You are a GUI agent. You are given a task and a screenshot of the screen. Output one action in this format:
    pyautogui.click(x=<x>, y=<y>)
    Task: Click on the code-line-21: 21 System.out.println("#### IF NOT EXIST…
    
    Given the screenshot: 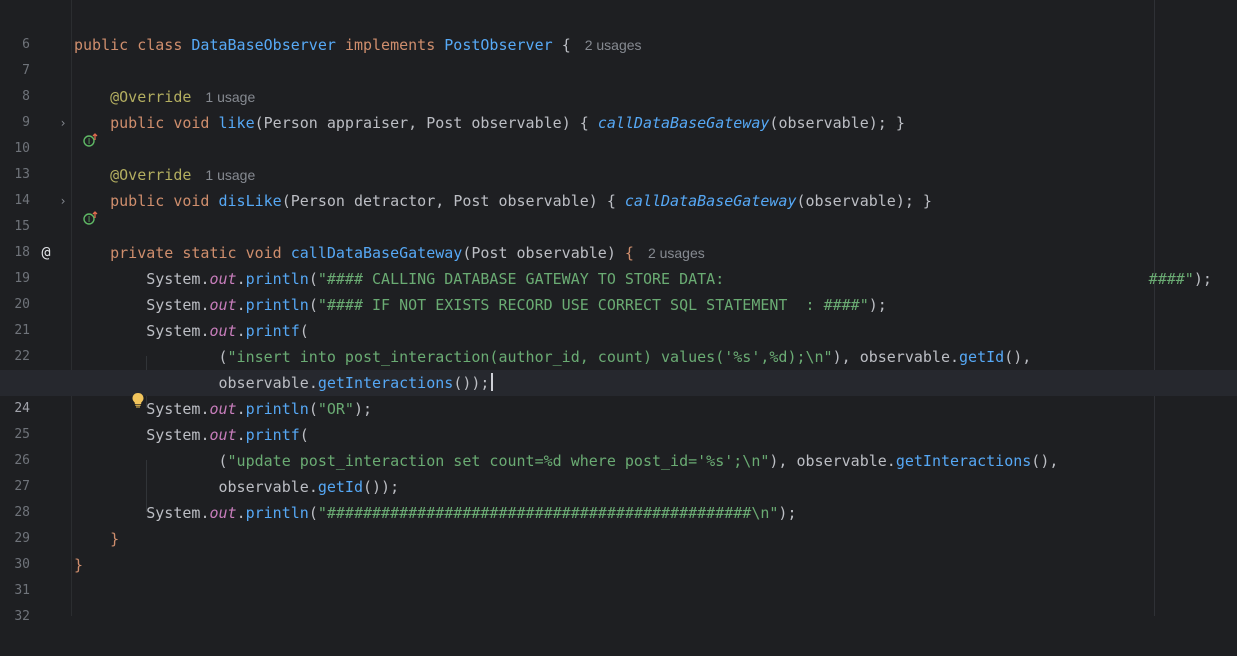 What is the action you would take?
    pyautogui.click(x=618, y=315)
    